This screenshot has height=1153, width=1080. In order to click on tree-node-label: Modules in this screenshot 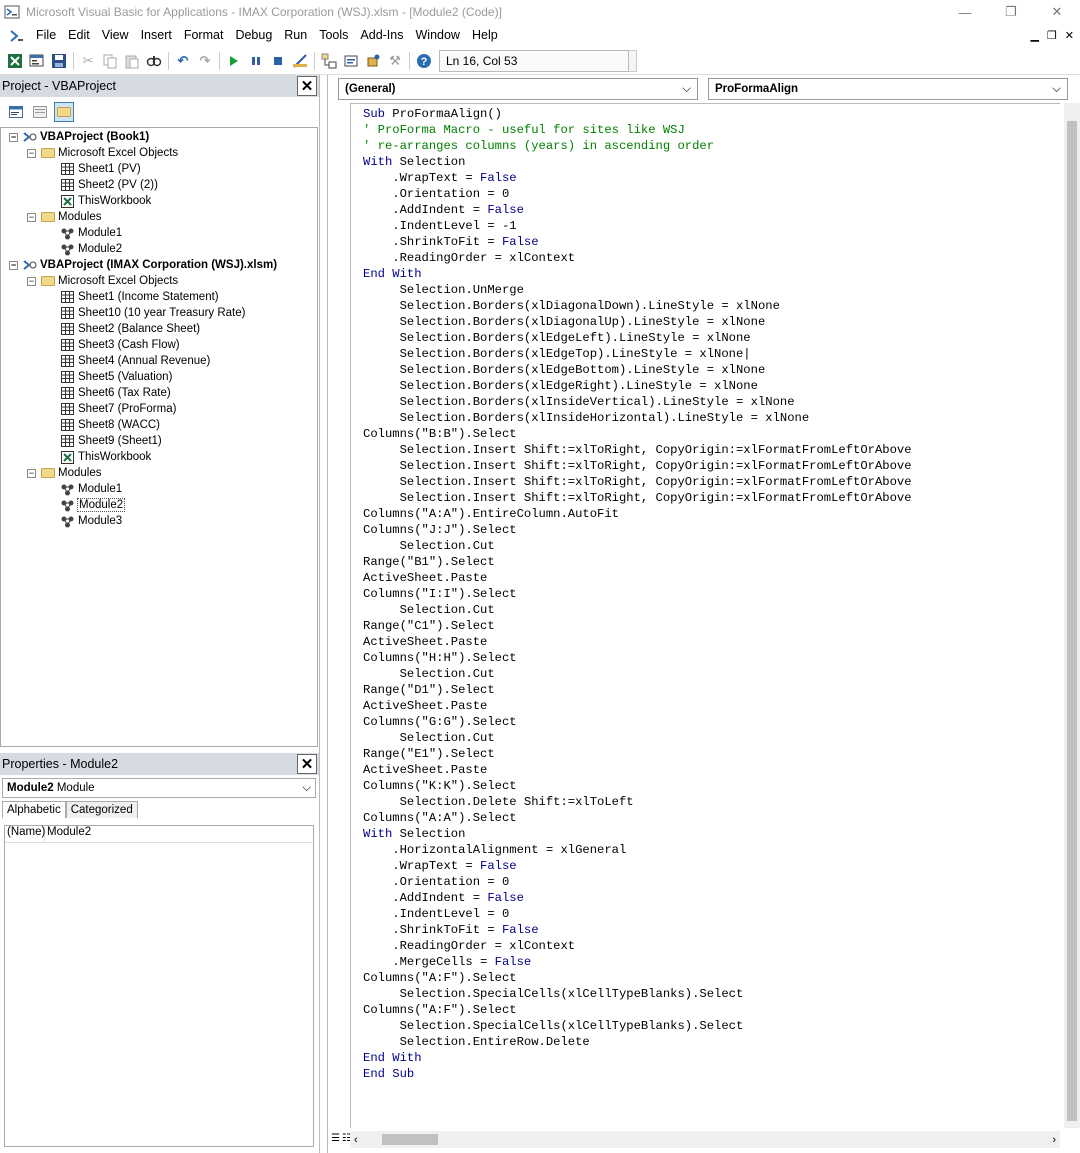, I will do `click(80, 473)`.